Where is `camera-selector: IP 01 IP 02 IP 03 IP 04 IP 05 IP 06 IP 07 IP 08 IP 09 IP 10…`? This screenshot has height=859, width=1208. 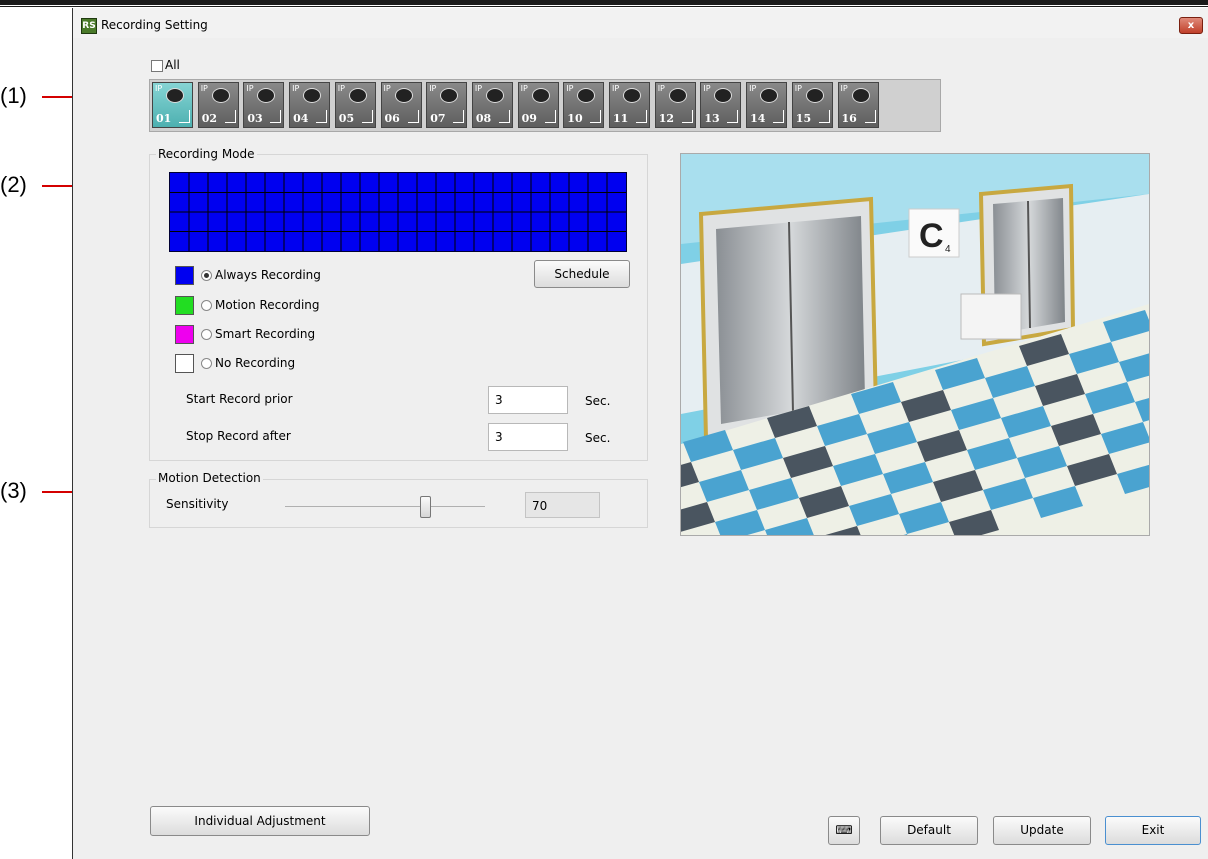 camera-selector: IP 01 IP 02 IP 03 IP 04 IP 05 IP 06 IP 07 IP 08 IP 09 IP 10… is located at coordinates (545, 105).